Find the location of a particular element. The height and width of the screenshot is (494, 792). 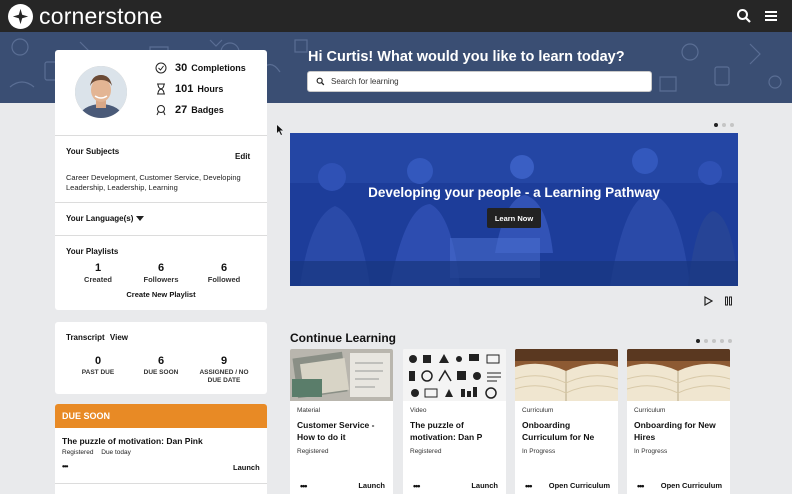

play-icon is located at coordinates (709, 302).